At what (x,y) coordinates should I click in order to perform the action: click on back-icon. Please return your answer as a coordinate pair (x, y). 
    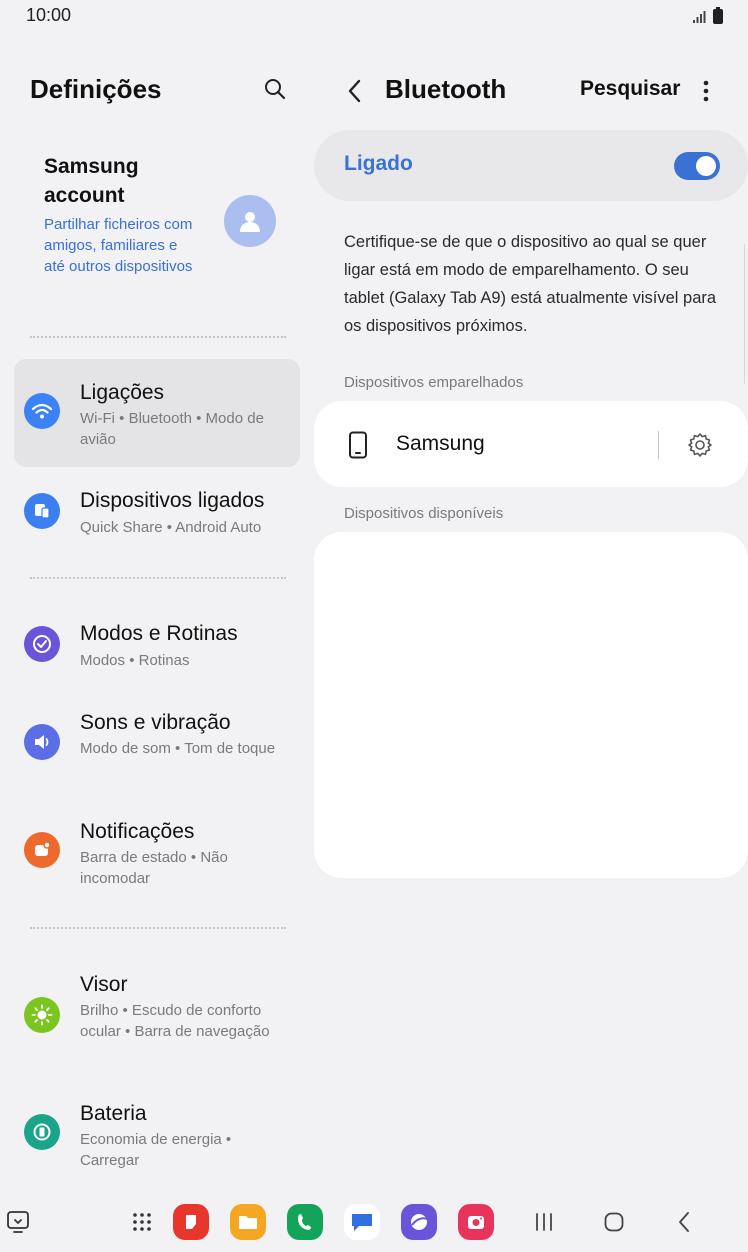
    Looking at the image, I should click on (684, 1222).